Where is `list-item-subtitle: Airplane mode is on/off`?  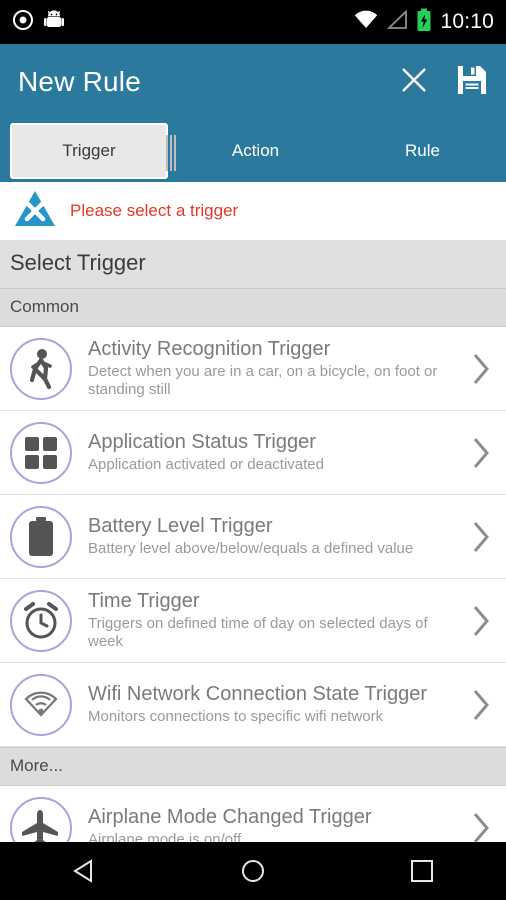 list-item-subtitle: Airplane mode is on/off is located at coordinates (165, 836).